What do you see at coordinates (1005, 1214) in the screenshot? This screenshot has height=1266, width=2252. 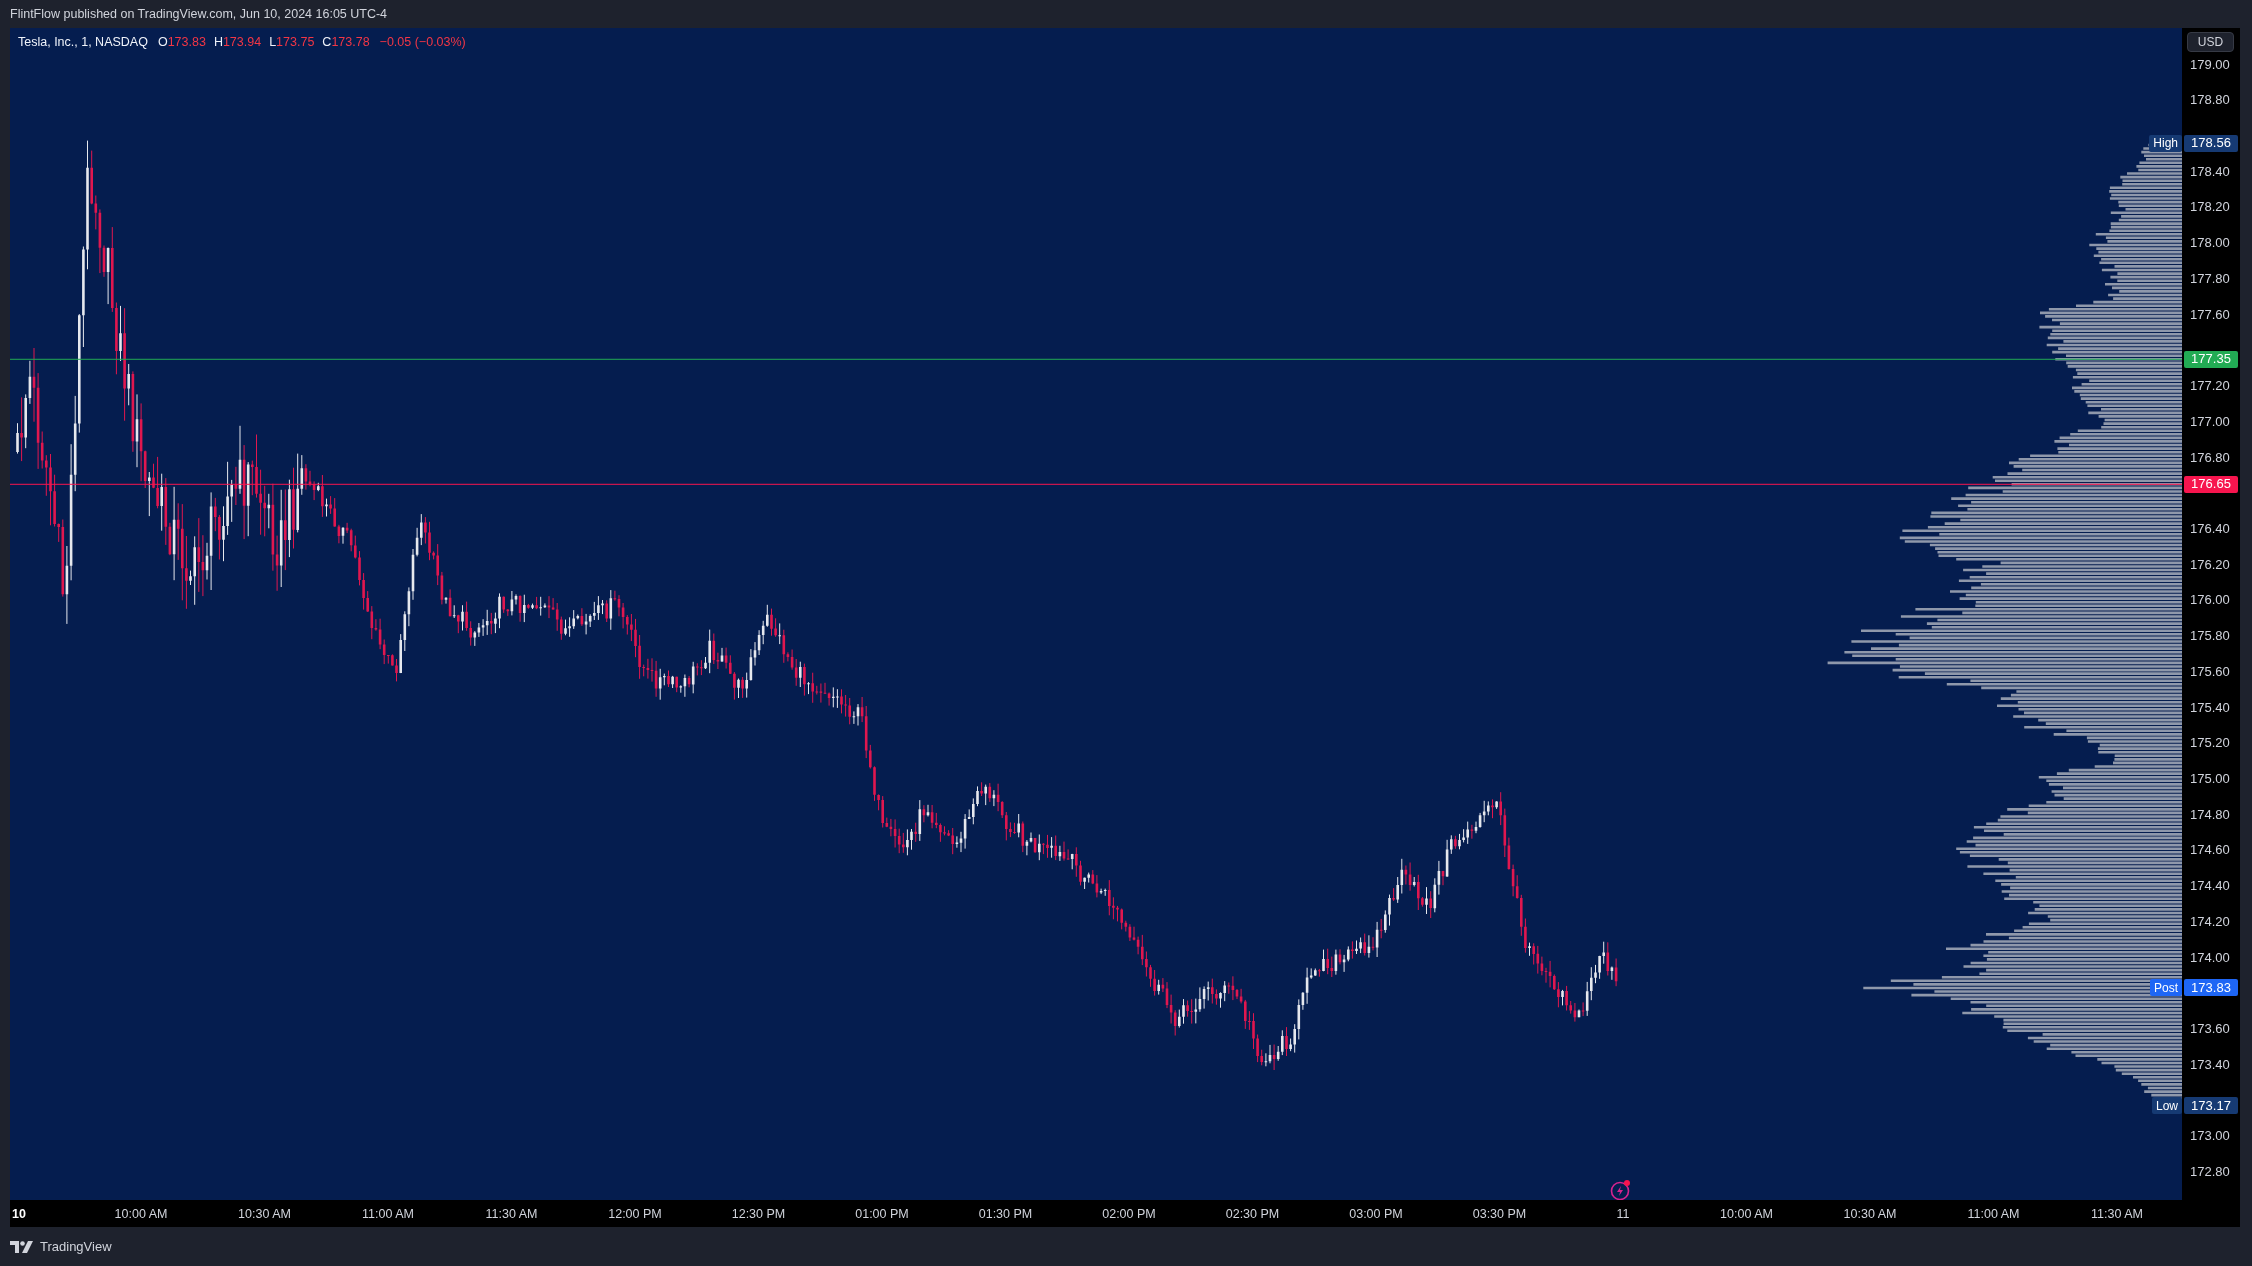 I see `time-tick: 01:30 PM` at bounding box center [1005, 1214].